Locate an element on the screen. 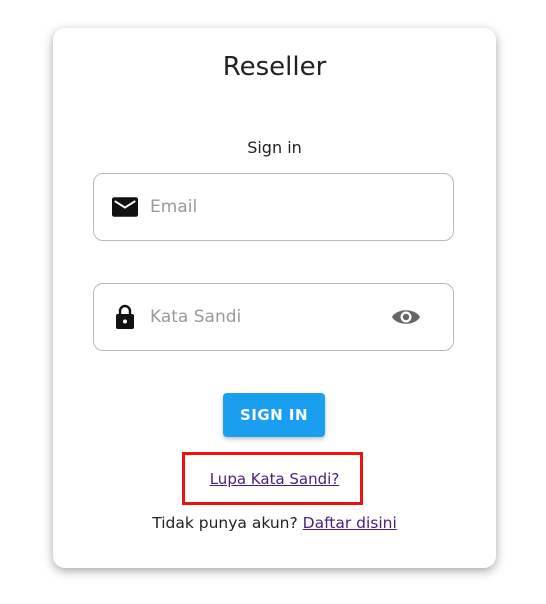  eye-icon is located at coordinates (406, 317).